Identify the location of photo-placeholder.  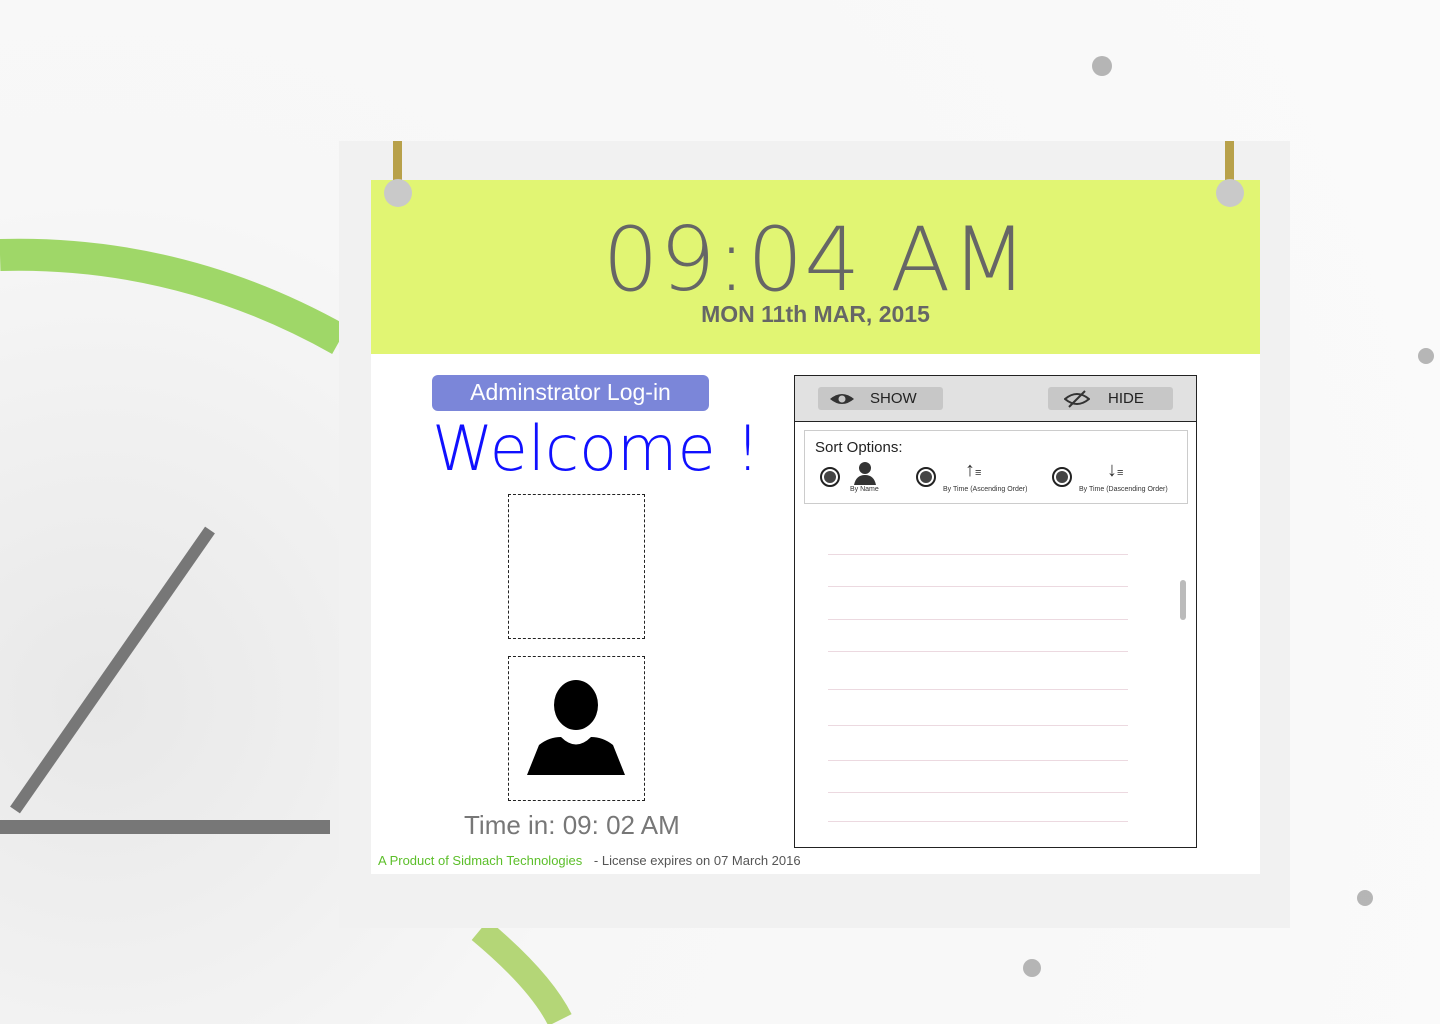
(576, 566).